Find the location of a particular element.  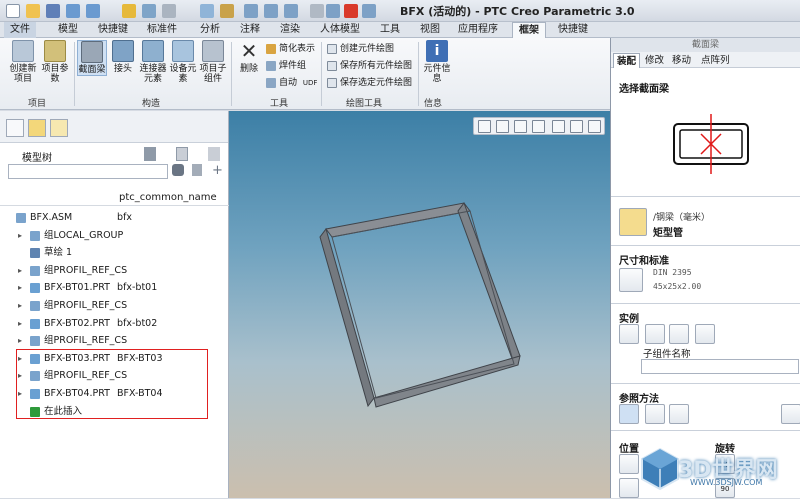

tree-column-header: ptc_common_name is located at coordinates (114, 199).